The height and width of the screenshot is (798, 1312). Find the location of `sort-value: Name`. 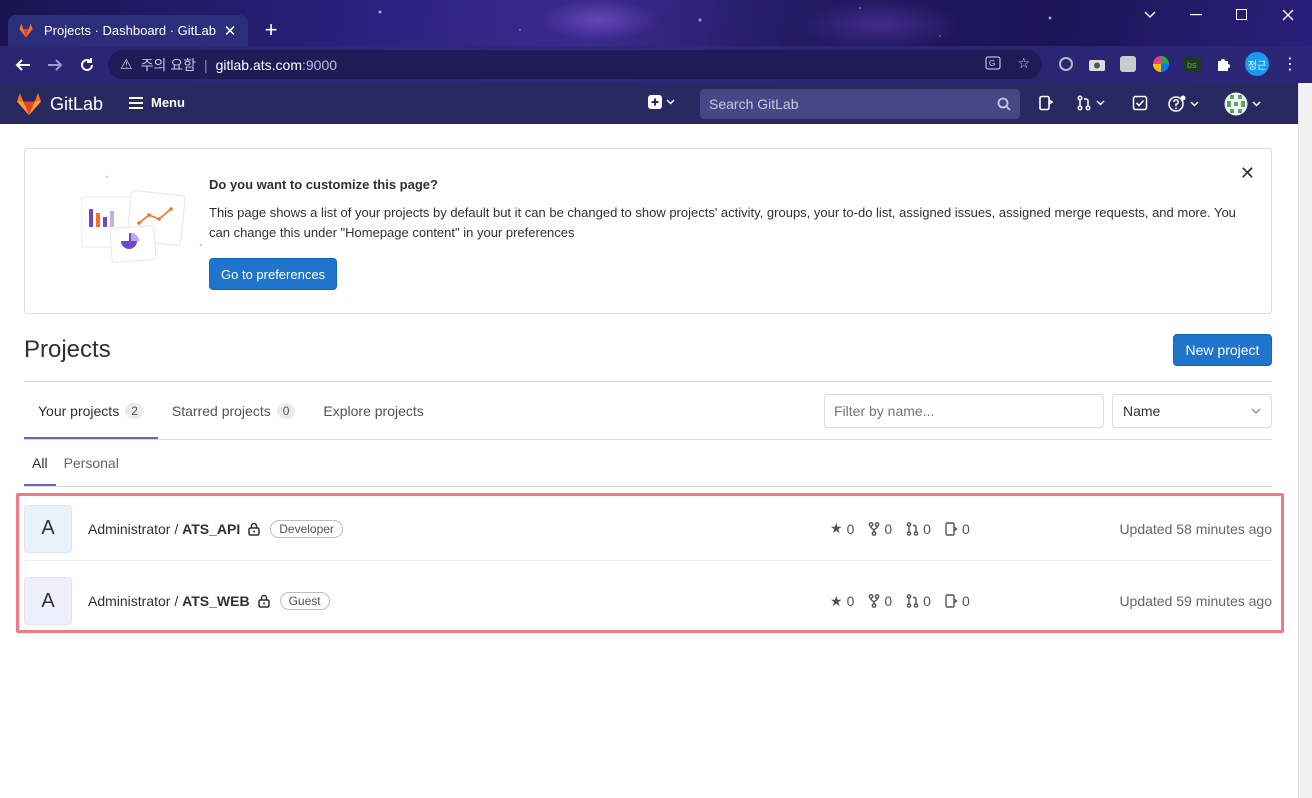

sort-value: Name is located at coordinates (1142, 411).